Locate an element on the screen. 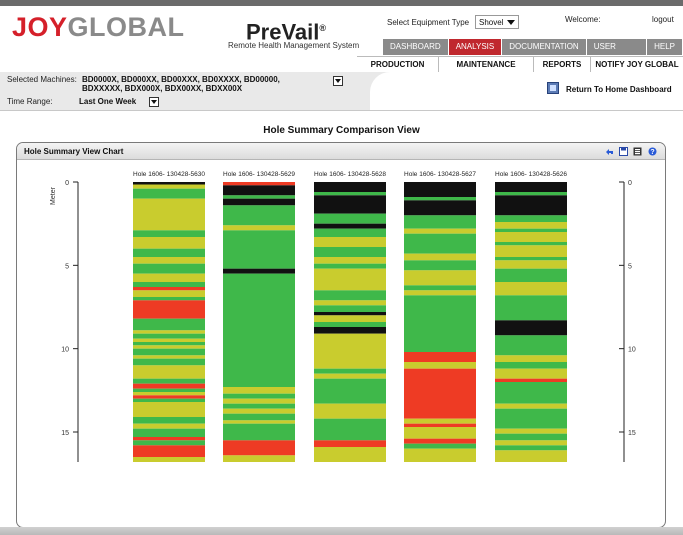 This screenshot has height=535, width=683. equipment-type-value: Shovel is located at coordinates (491, 22).